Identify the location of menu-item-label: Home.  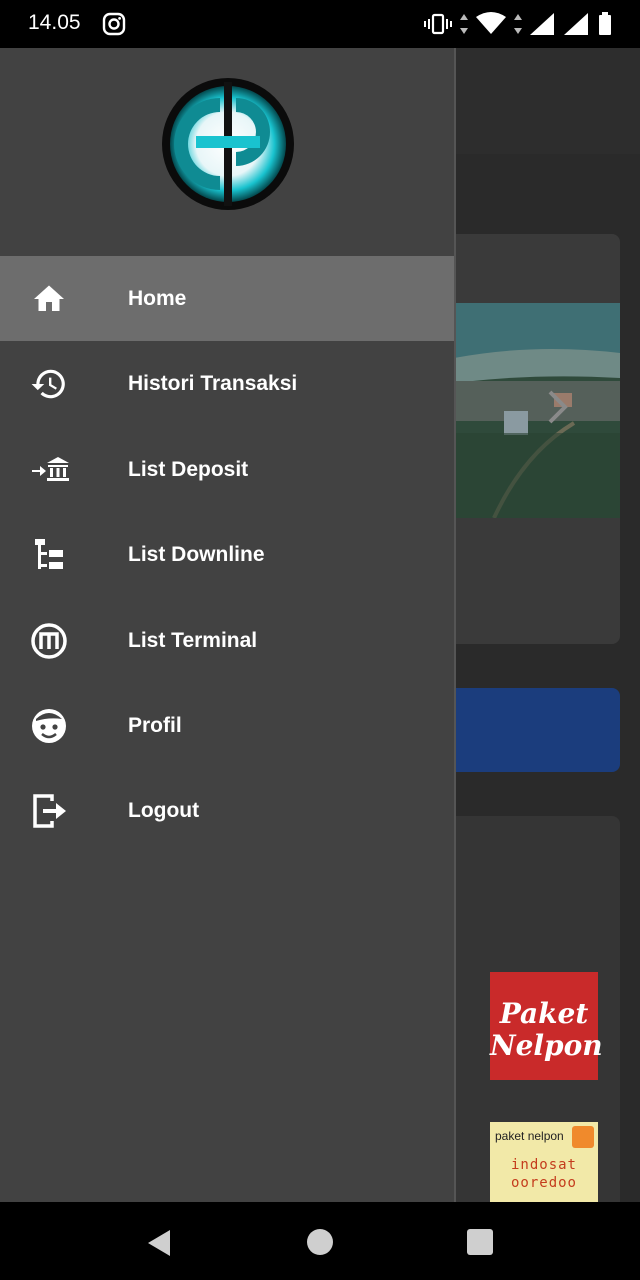
(157, 298).